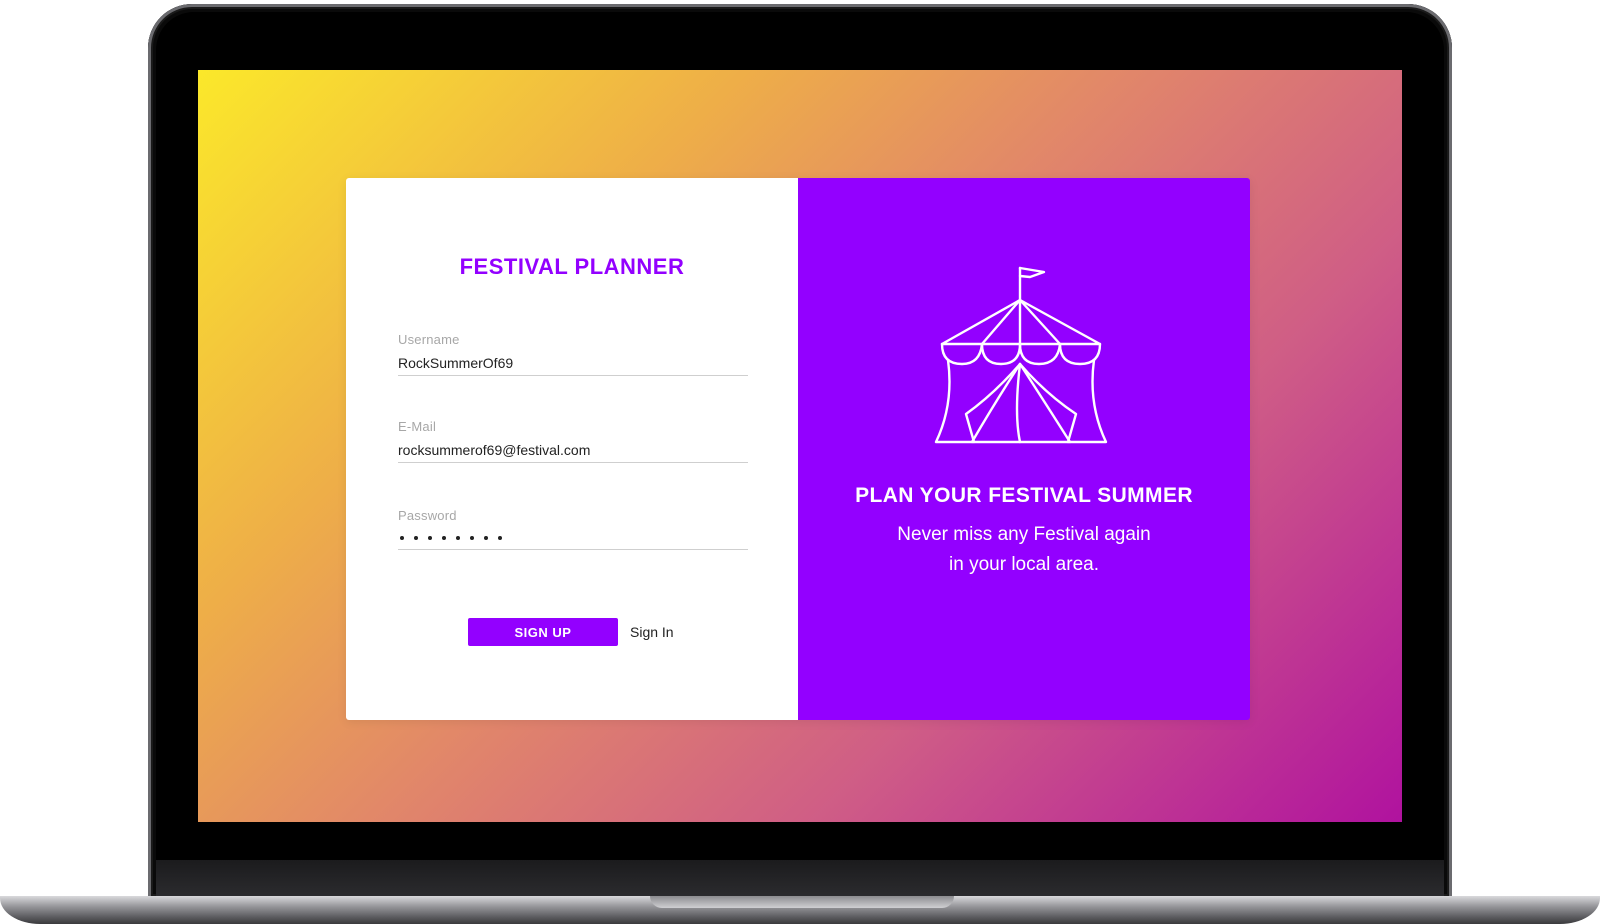 Image resolution: width=1600 pixels, height=924 pixels. I want to click on username-input, so click(573, 365).